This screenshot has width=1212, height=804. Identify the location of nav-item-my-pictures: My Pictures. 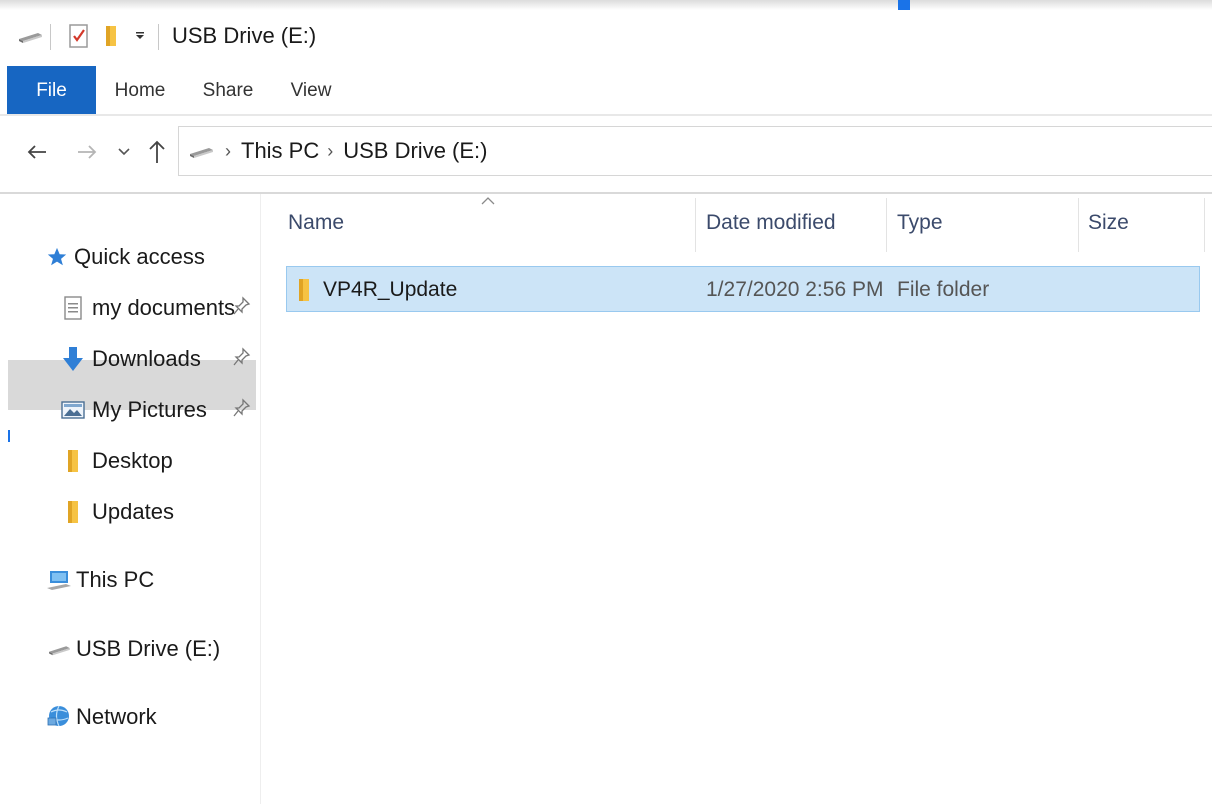
(157, 410).